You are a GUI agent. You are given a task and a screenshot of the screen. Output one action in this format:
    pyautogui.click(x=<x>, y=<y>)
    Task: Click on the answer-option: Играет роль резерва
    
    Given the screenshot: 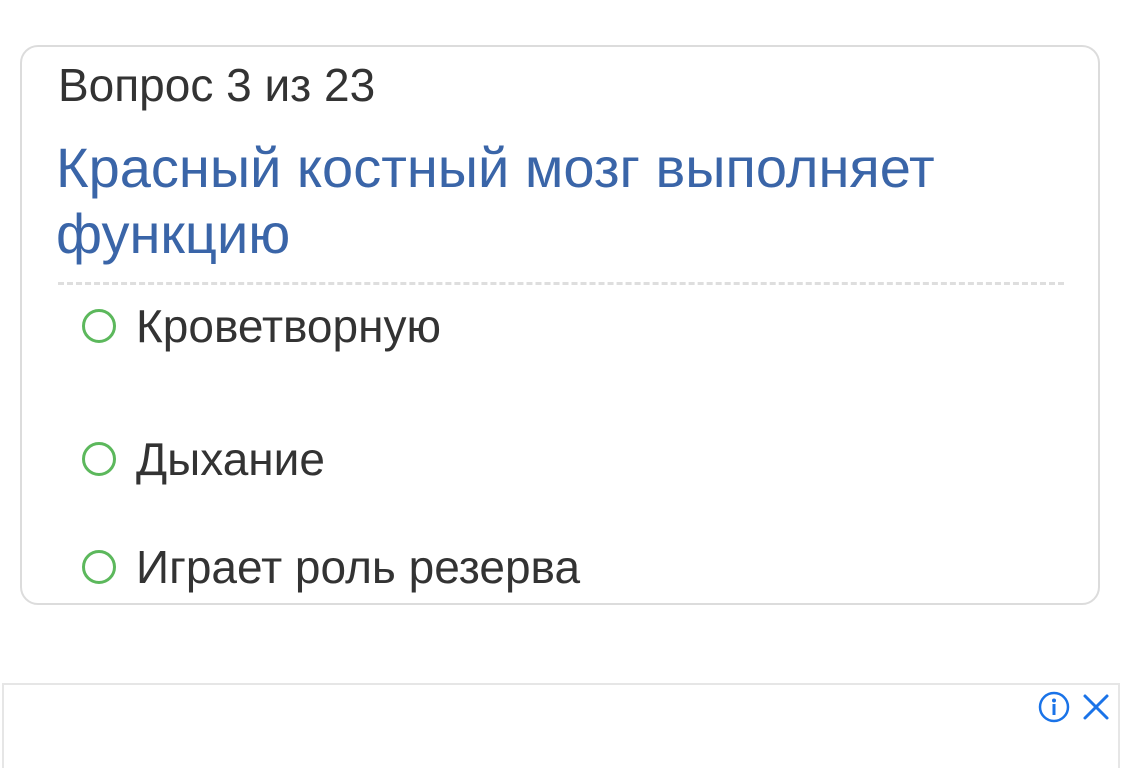 What is the action you would take?
    pyautogui.click(x=562, y=567)
    